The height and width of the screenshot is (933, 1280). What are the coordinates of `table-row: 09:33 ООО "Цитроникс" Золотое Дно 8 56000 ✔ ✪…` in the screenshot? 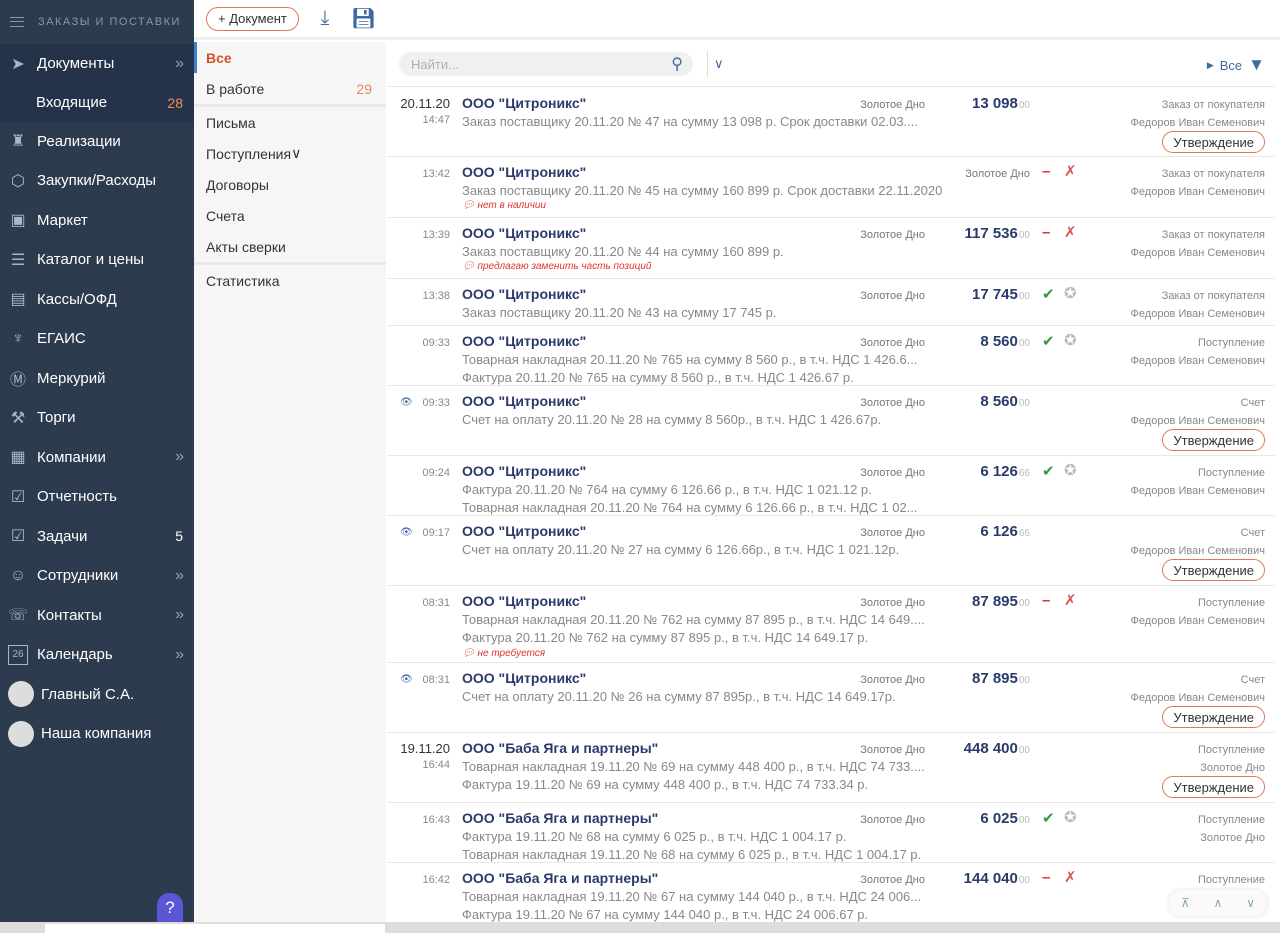 It's located at (831, 356).